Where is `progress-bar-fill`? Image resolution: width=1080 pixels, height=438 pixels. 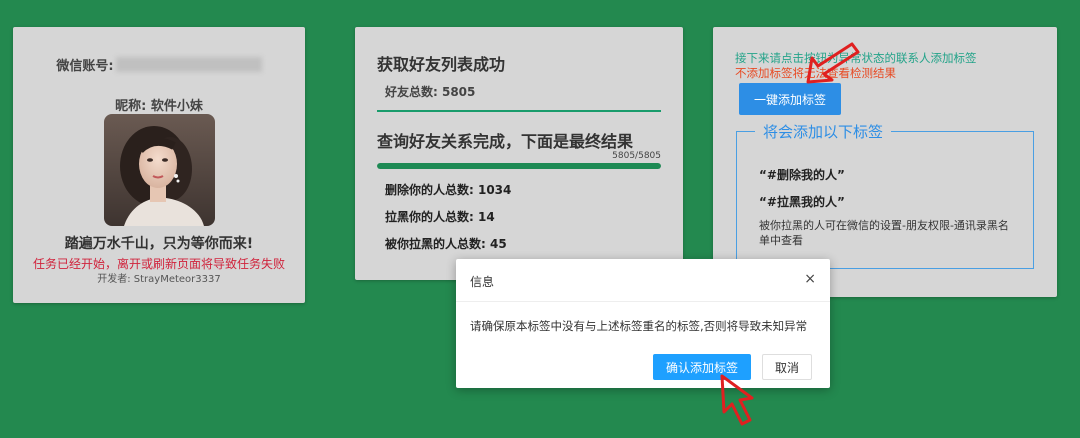
progress-bar-fill is located at coordinates (519, 166).